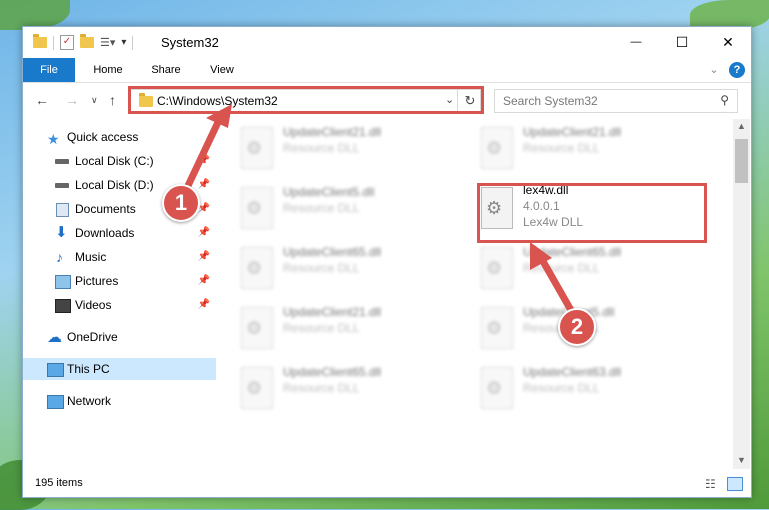 Image resolution: width=769 pixels, height=510 pixels. Describe the element at coordinates (119, 305) in the screenshot. I see `nav-item-videos: Videos 📌` at that location.